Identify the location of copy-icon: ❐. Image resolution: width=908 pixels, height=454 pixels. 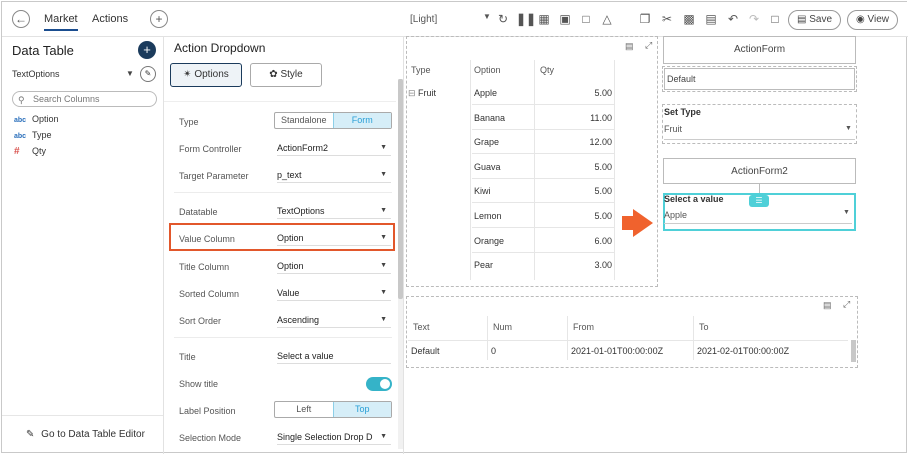
(645, 19).